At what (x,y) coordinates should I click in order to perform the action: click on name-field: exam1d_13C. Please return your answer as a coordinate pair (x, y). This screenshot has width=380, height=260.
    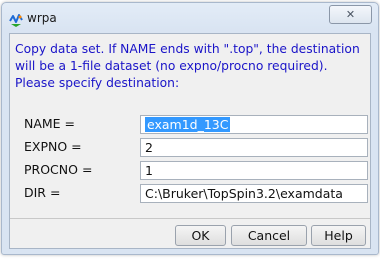
    Looking at the image, I should click on (254, 124).